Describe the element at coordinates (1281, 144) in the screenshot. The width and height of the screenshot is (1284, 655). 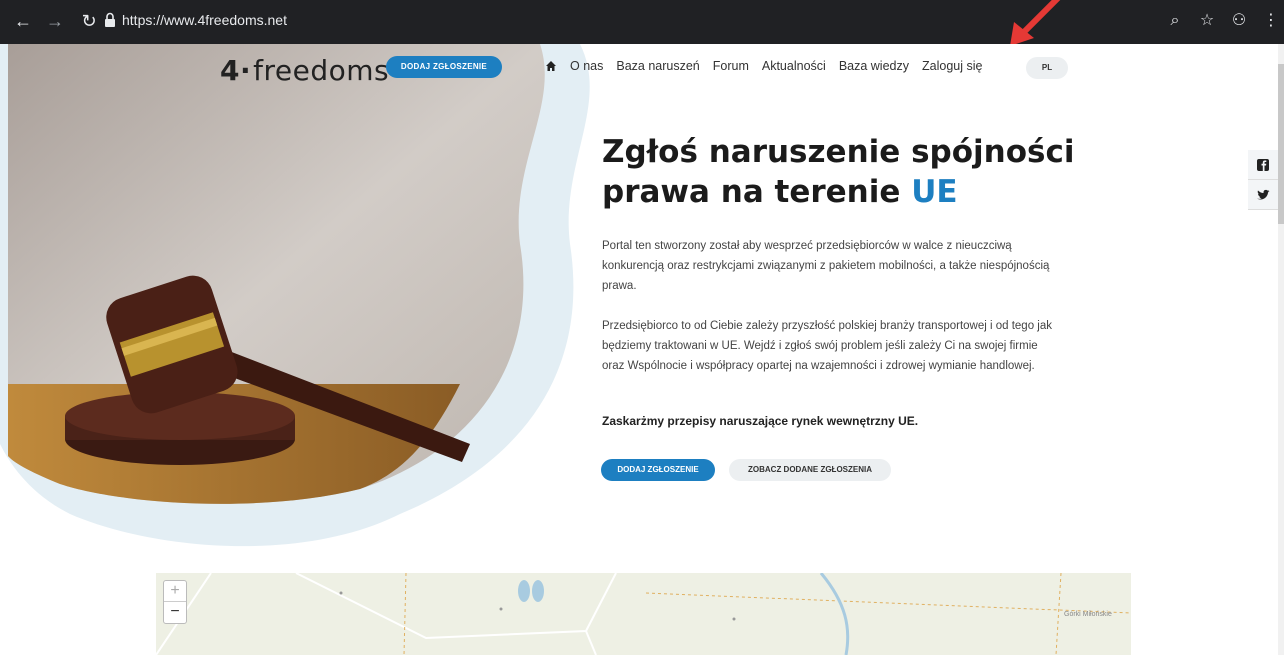
I see `scrollbar-thumb` at that location.